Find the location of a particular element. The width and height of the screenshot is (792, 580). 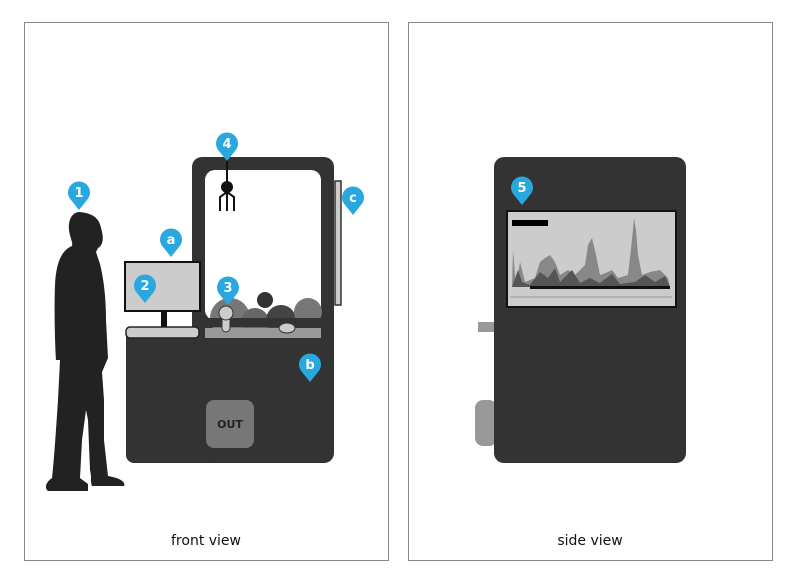

svg-text: b is located at coordinates (309, 365).